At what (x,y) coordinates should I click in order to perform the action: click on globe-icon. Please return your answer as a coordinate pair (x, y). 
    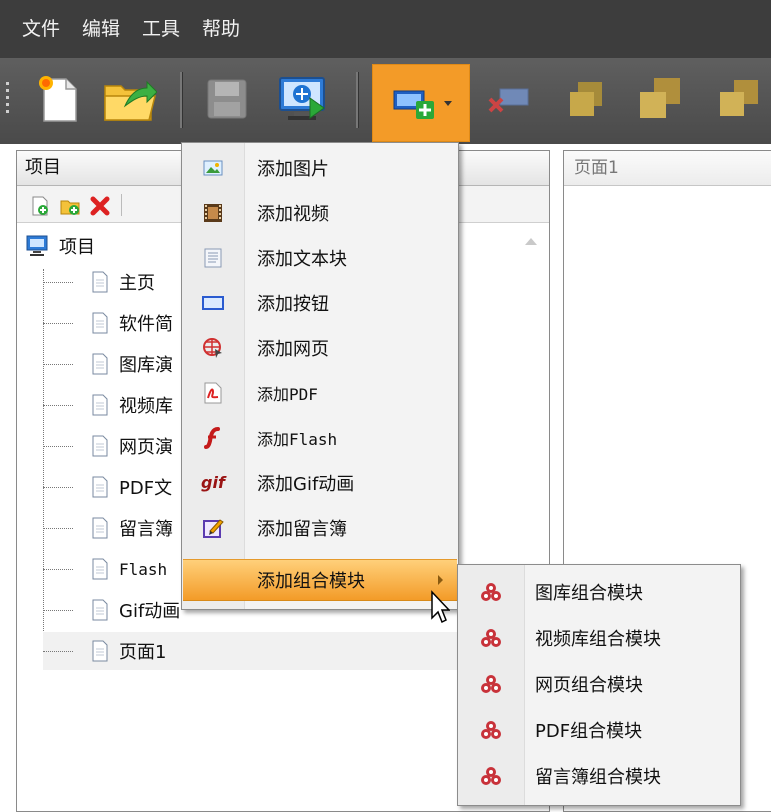
    Looking at the image, I should click on (212, 347).